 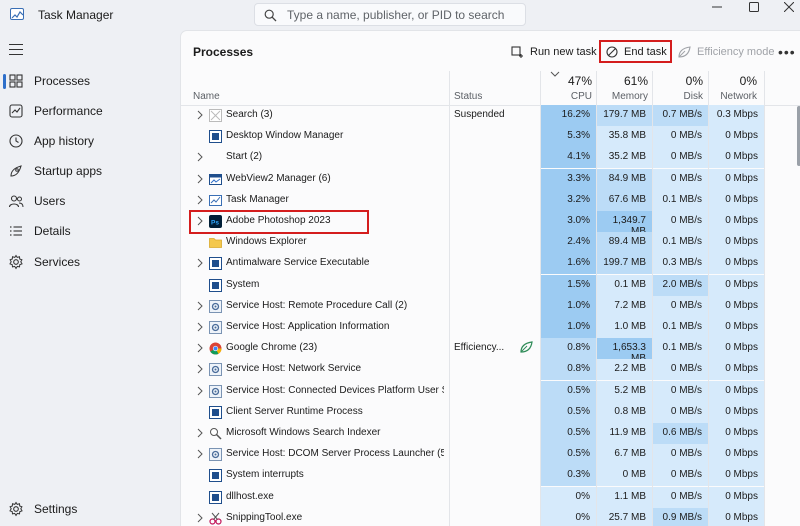 What do you see at coordinates (568, 200) in the screenshot?
I see `cpu-cell: 3.2%` at bounding box center [568, 200].